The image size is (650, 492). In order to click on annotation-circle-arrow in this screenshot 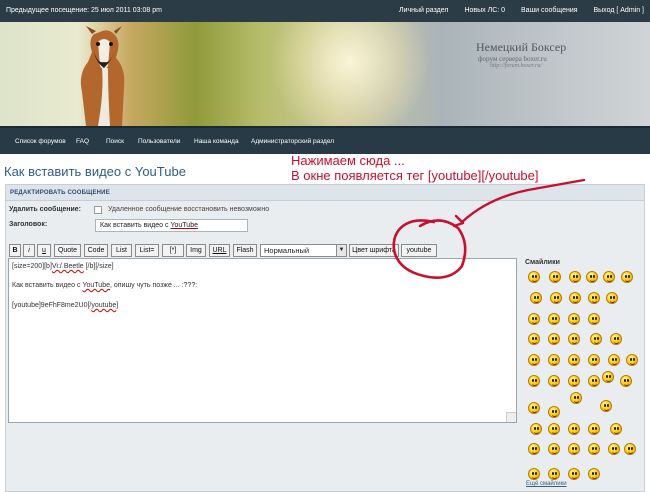, I will do `click(489, 228)`.